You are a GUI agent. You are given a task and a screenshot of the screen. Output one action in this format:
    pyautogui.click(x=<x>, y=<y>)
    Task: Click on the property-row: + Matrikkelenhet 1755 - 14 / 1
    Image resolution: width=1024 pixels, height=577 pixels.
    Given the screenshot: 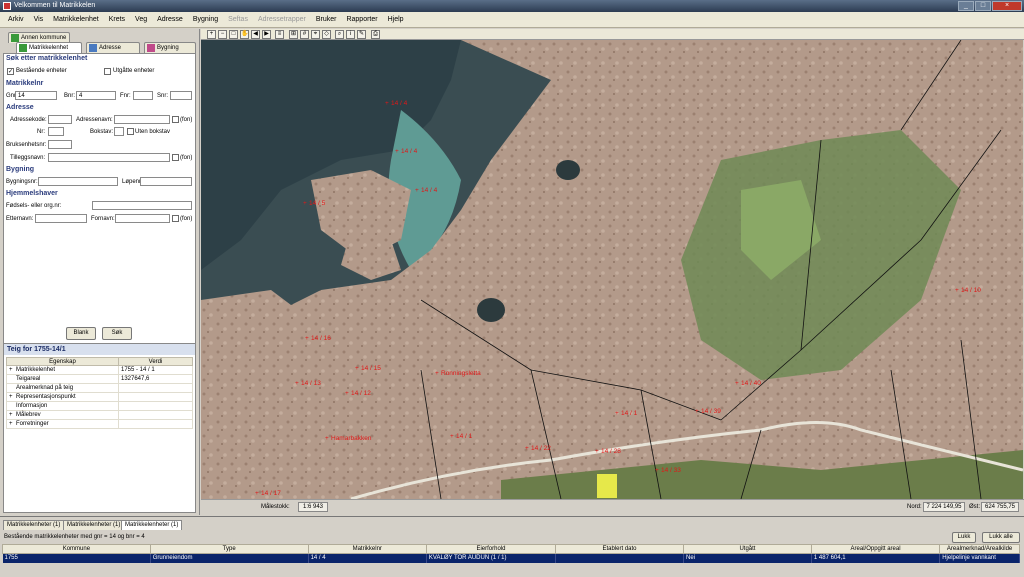 What is the action you would take?
    pyautogui.click(x=99, y=370)
    